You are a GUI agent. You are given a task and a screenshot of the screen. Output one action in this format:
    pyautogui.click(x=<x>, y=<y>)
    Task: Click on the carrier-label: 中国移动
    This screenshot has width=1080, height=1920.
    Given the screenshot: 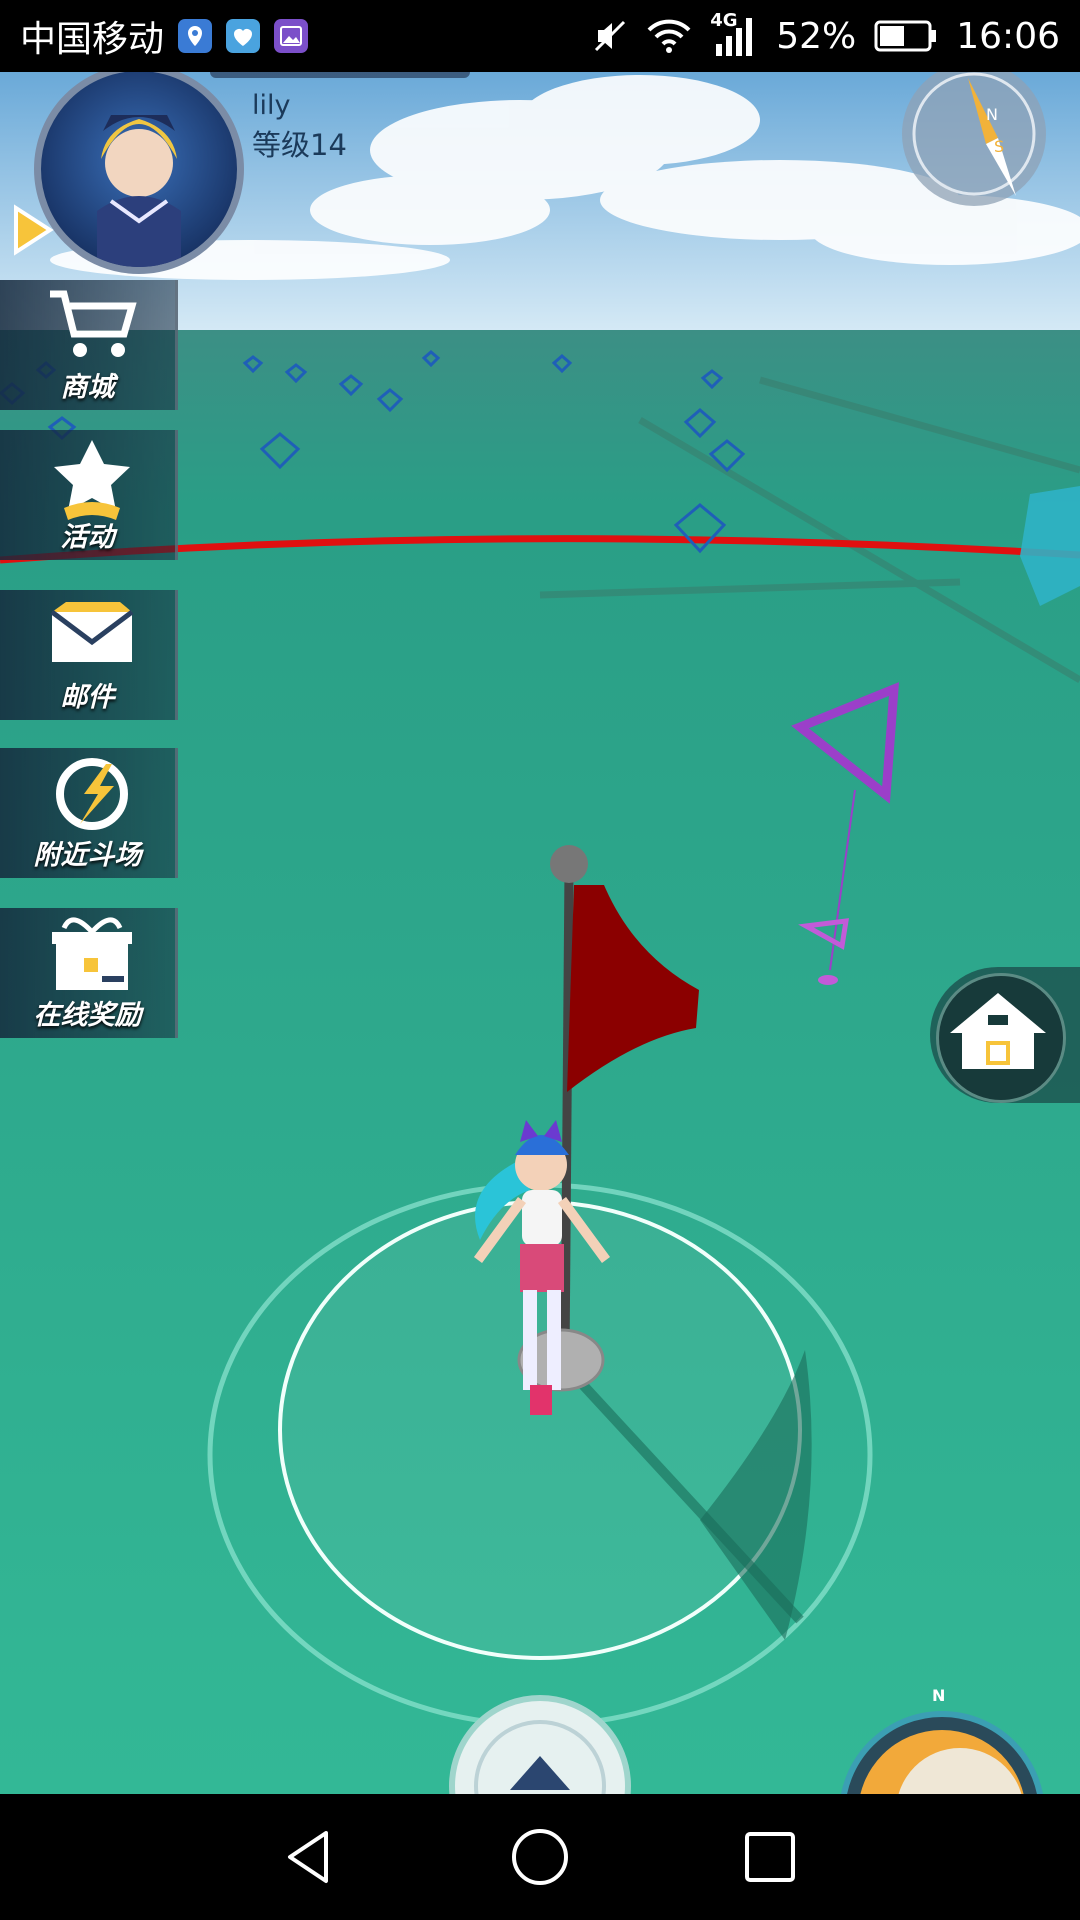 What is the action you would take?
    pyautogui.click(x=92, y=39)
    